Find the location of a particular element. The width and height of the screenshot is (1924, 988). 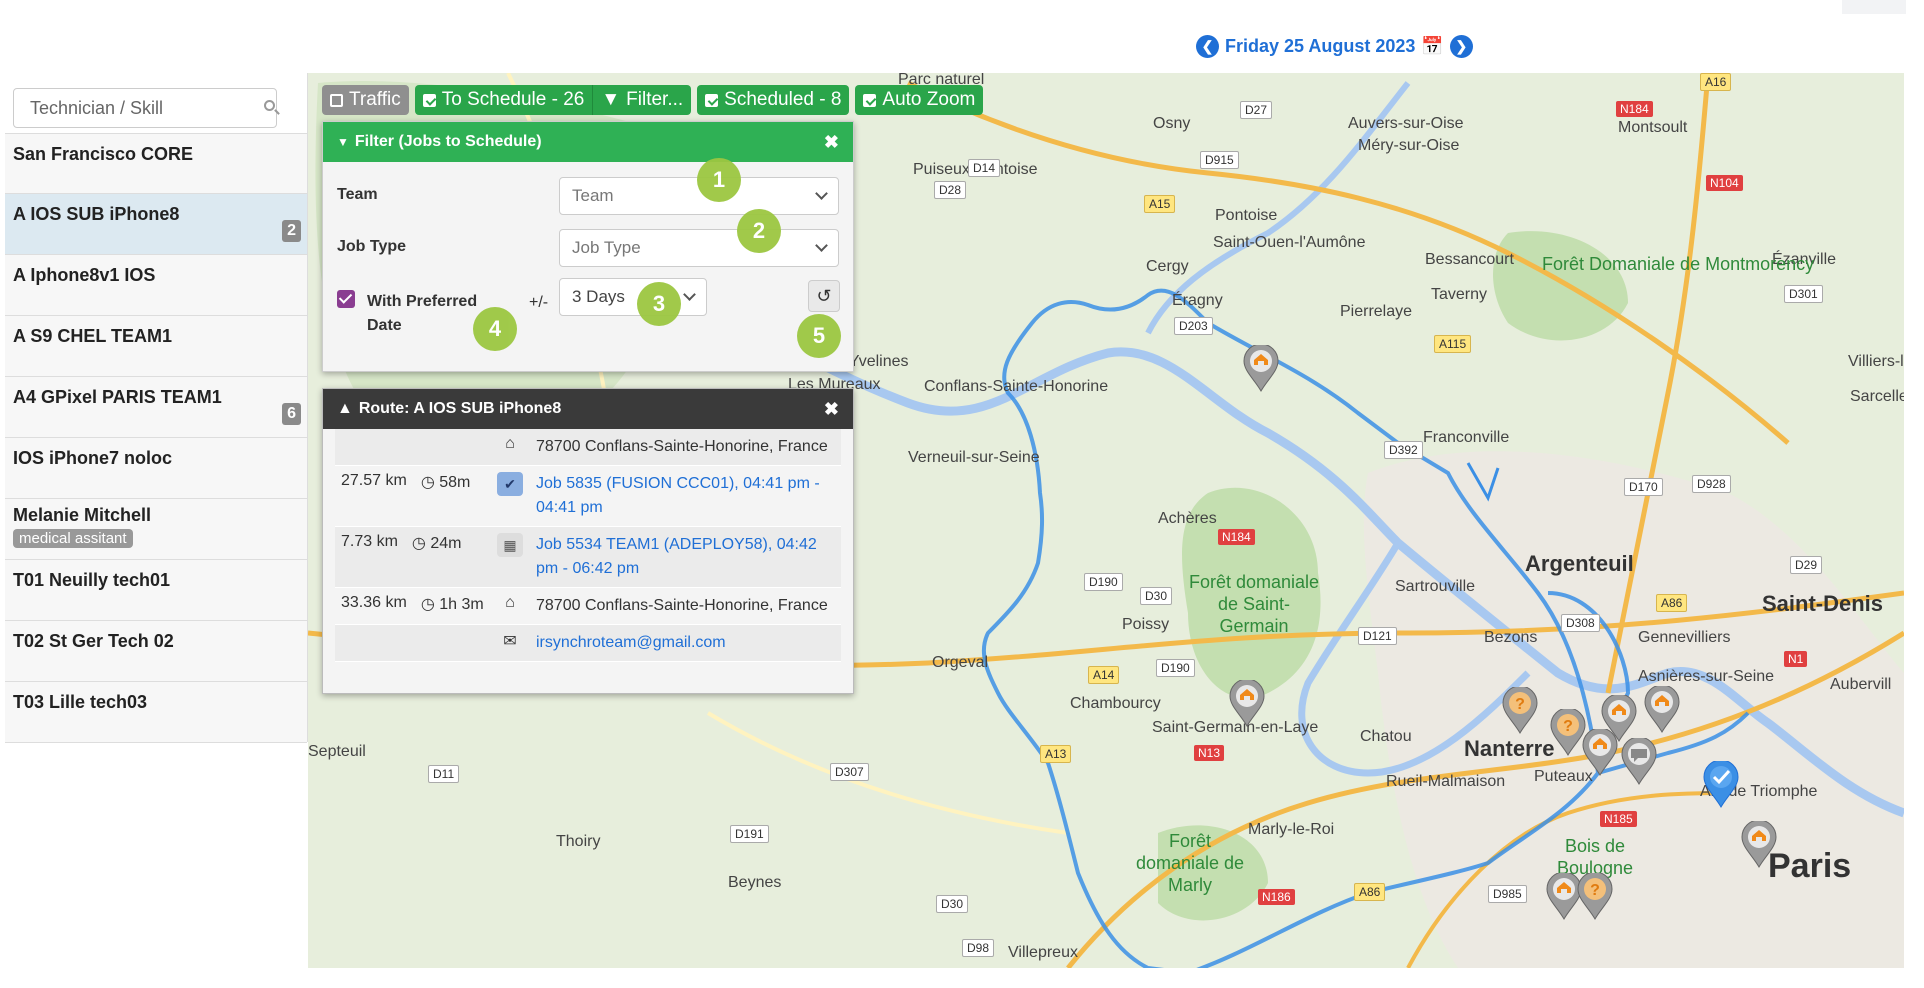

road-label: N186 is located at coordinates (1276, 897).